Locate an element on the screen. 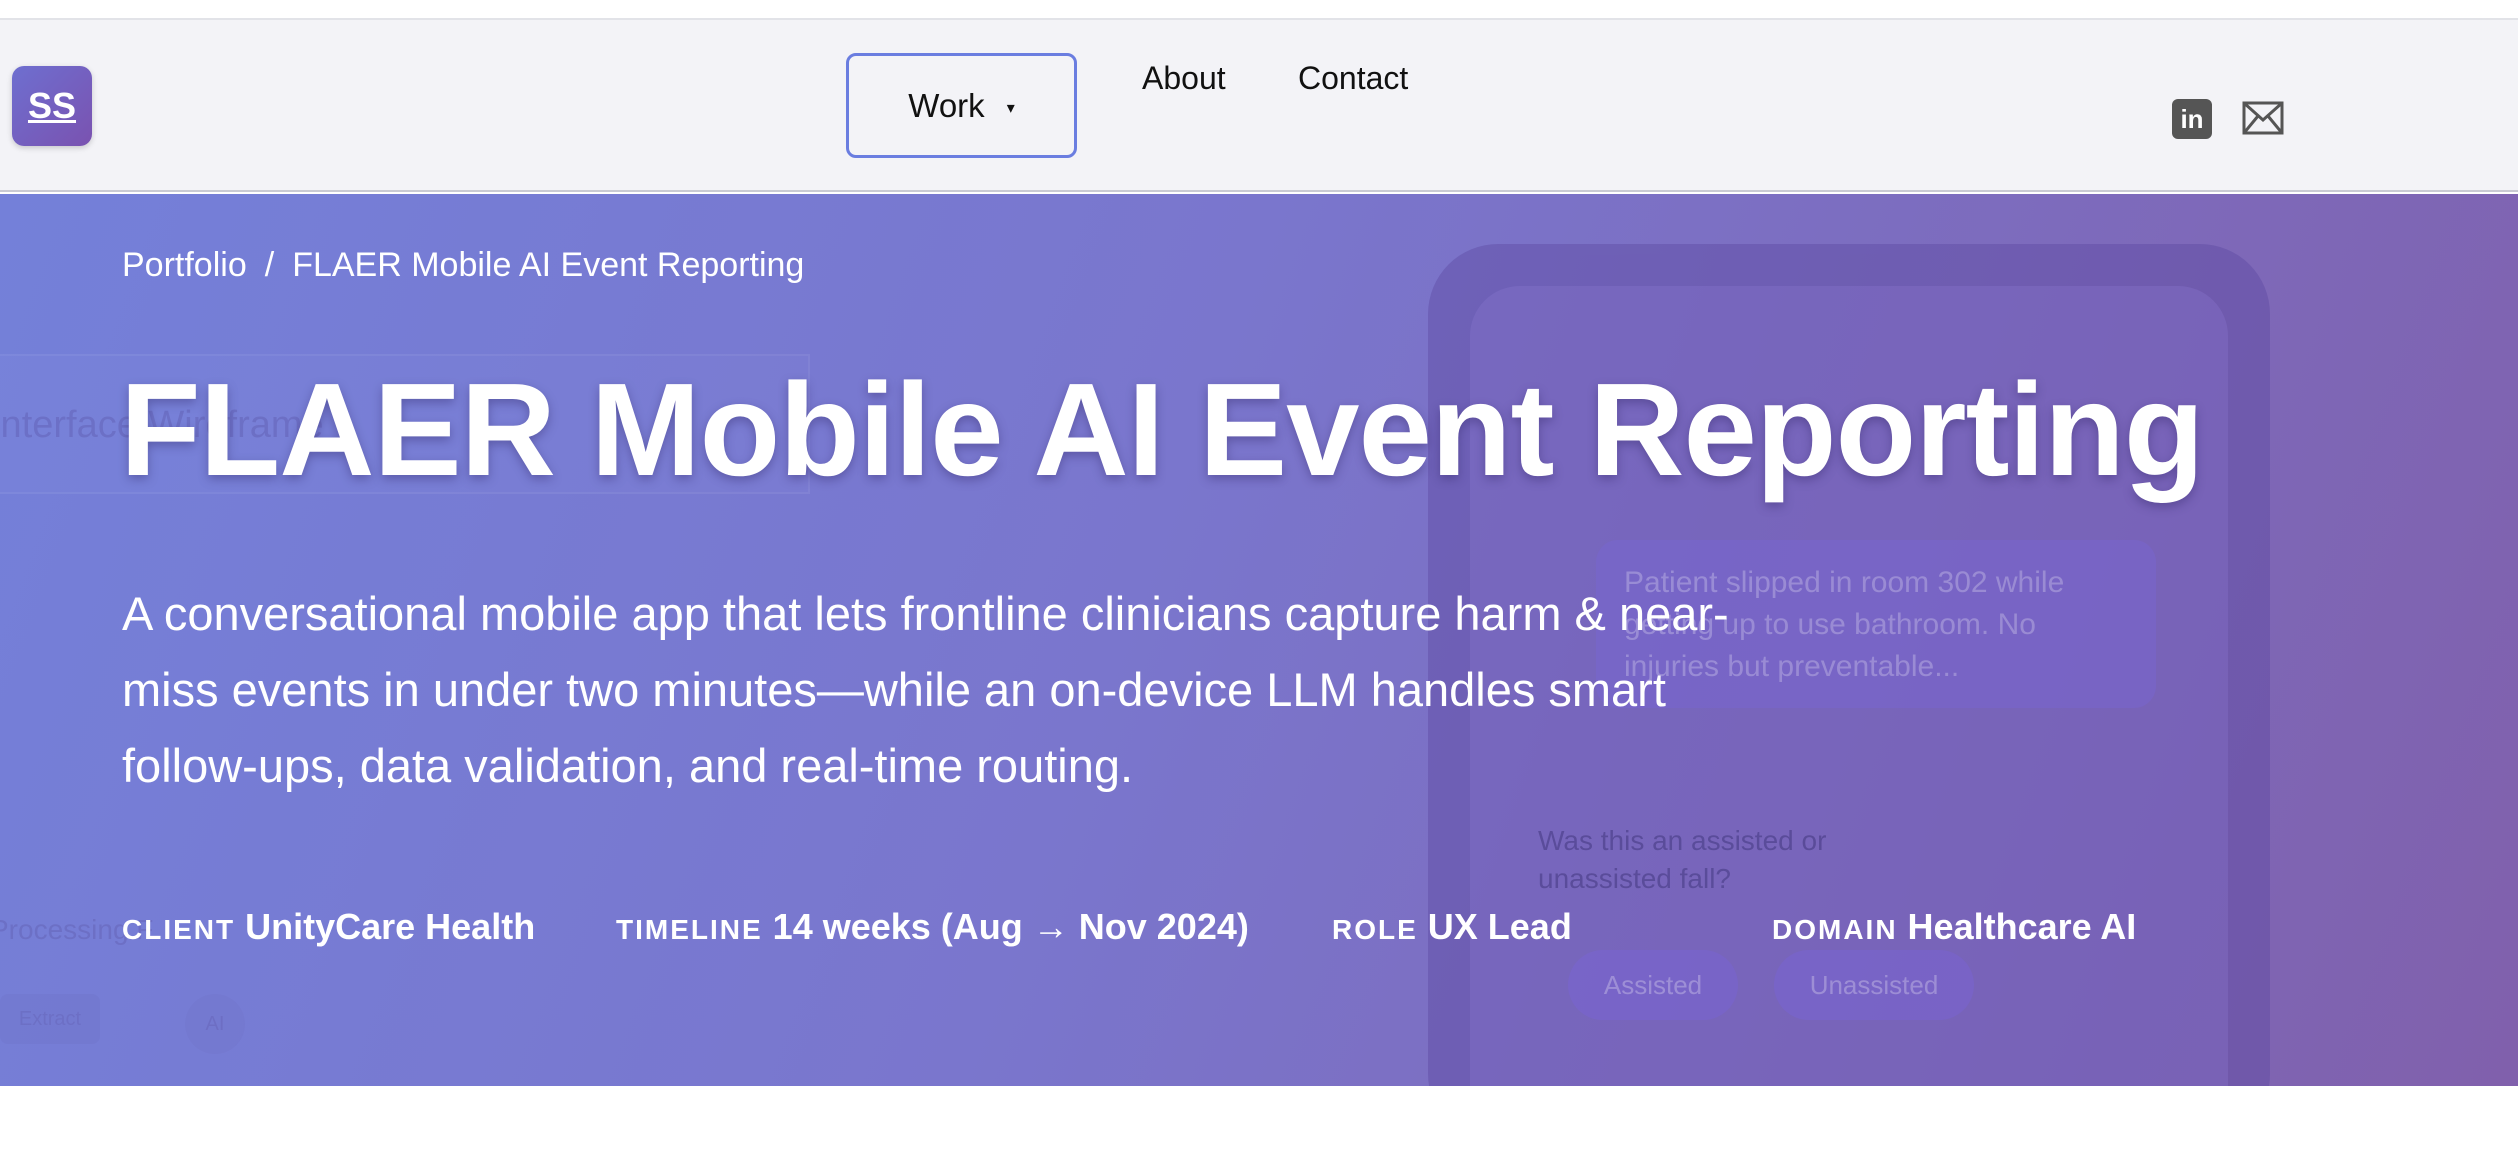 This screenshot has height=1160, width=2518. logo: SS is located at coordinates (52, 106).